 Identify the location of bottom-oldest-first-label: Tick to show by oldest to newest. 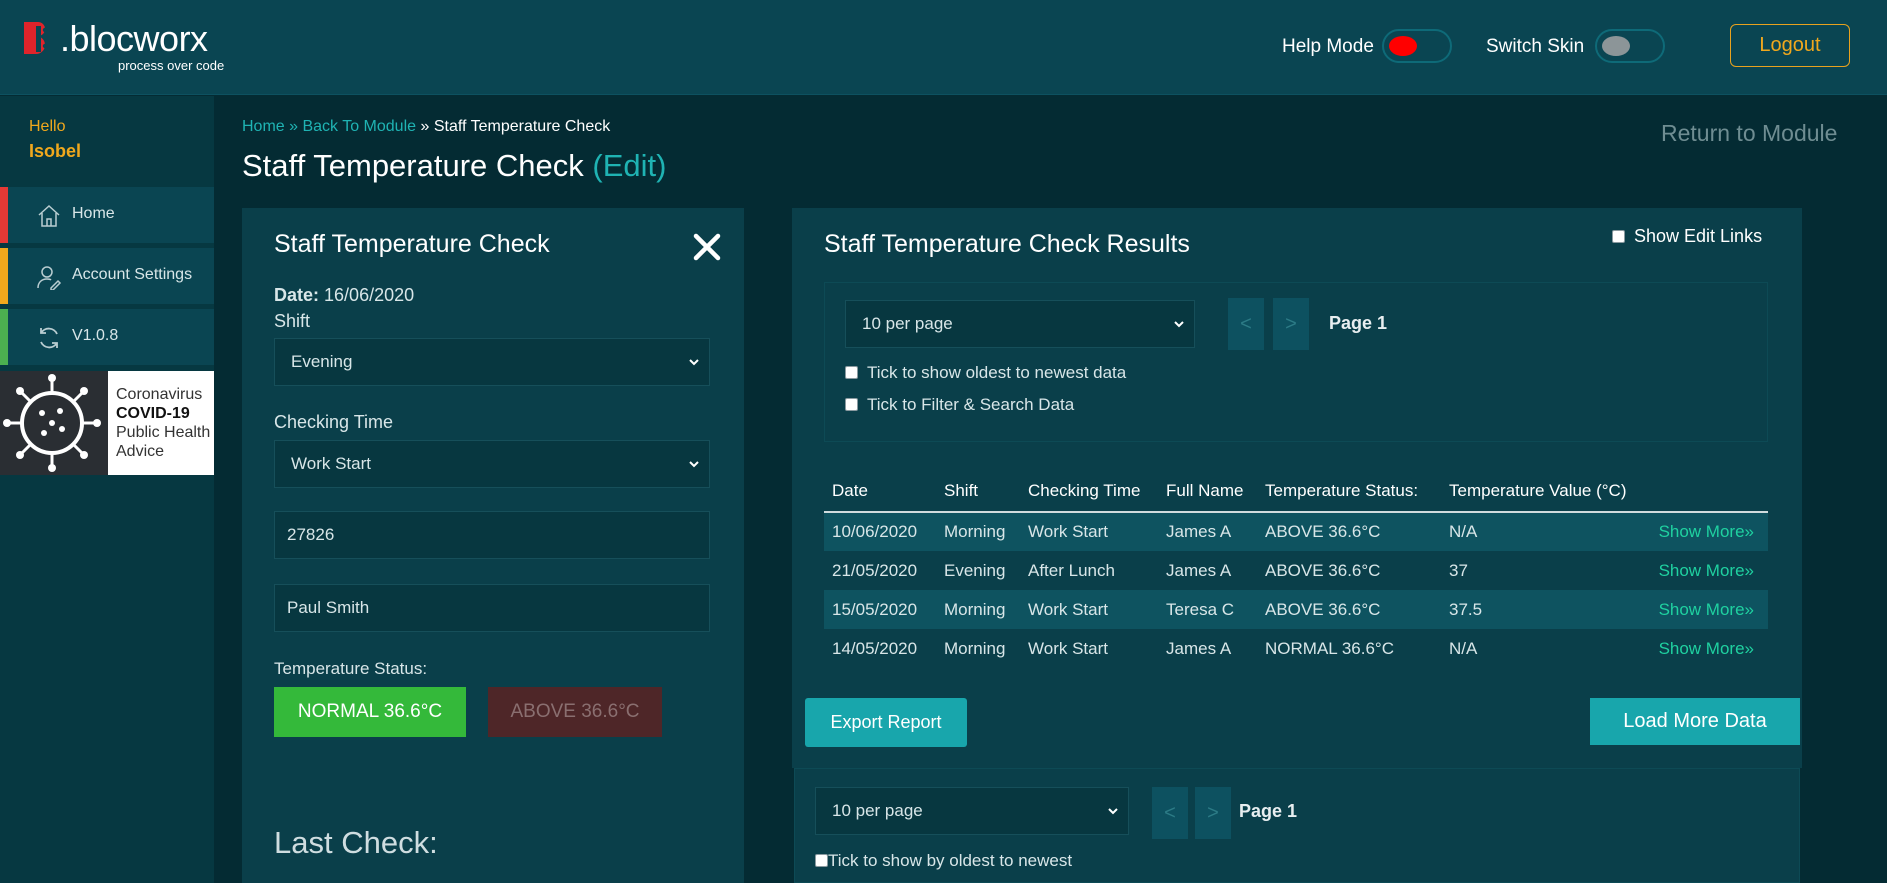
(950, 860).